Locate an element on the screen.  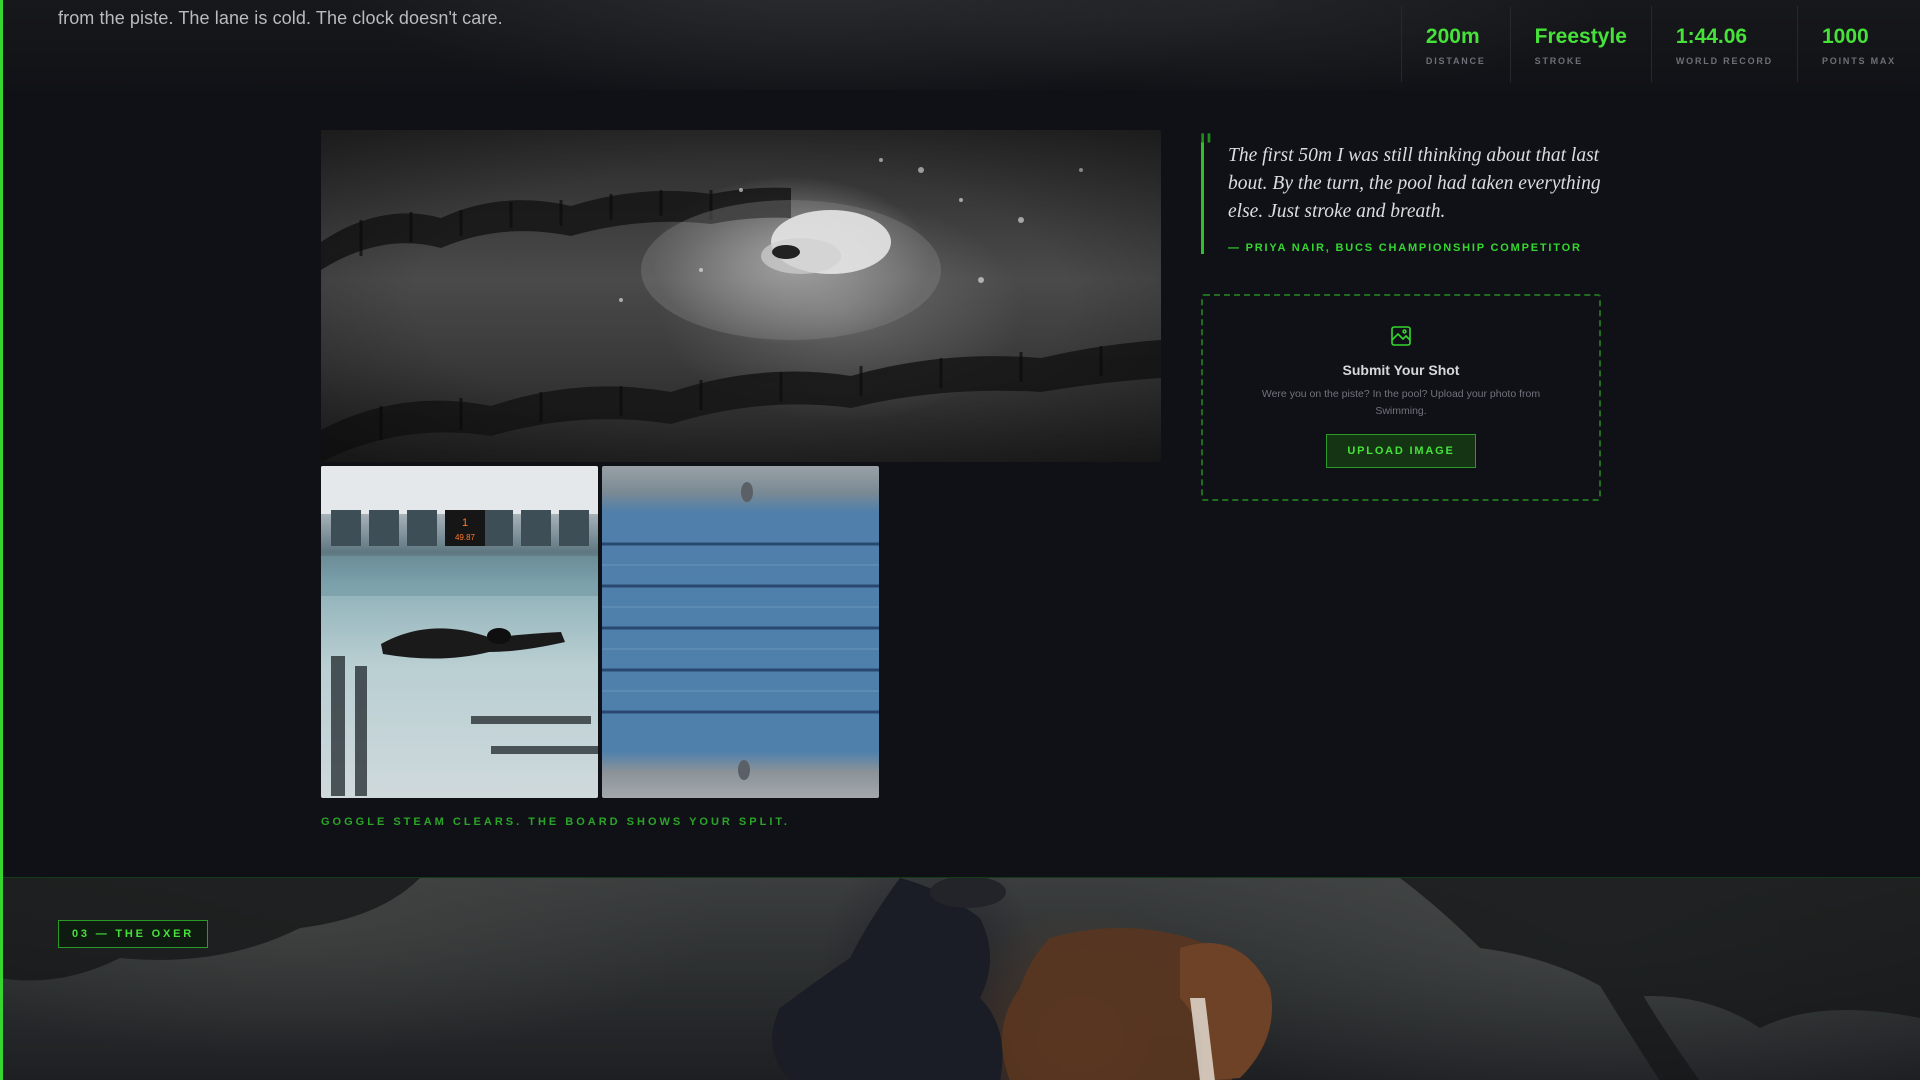
quote-mark-icon: " is located at coordinates (1206, 147).